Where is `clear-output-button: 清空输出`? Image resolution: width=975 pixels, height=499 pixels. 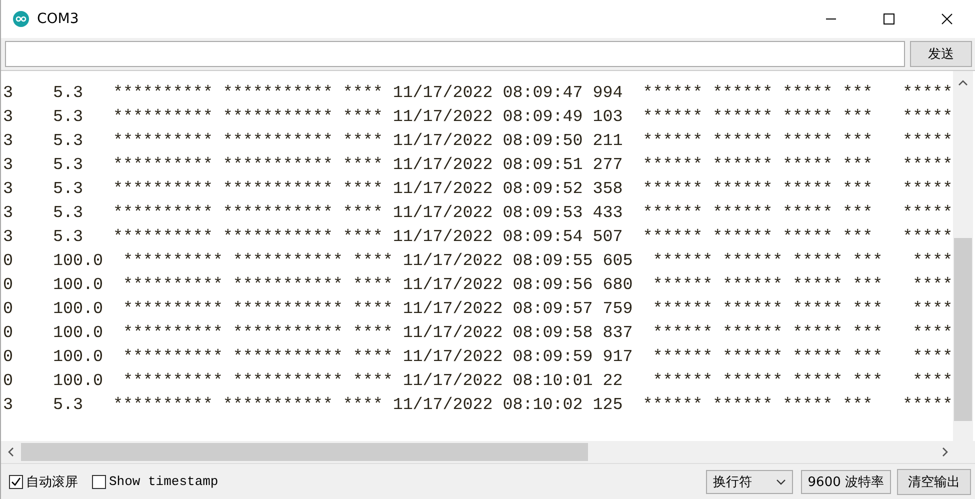
clear-output-button: 清空输出 is located at coordinates (934, 481).